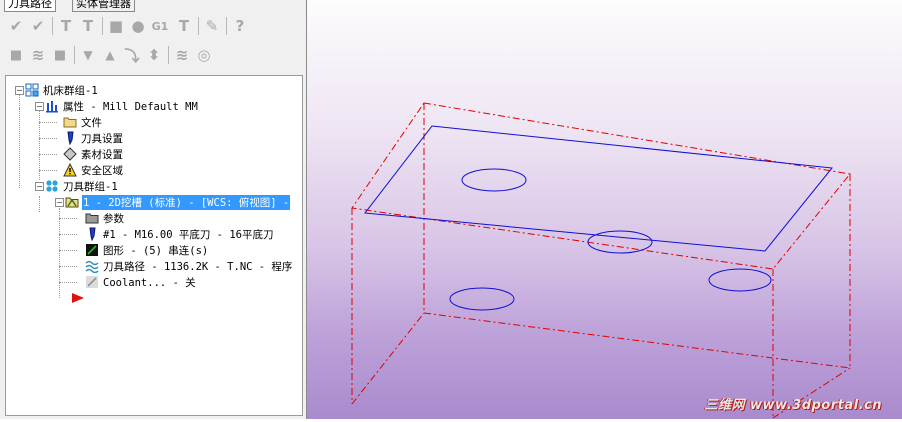 Image resolution: width=902 pixels, height=422 pixels. What do you see at coordinates (160, 26) in the screenshot?
I see `post-g1-icon: G1` at bounding box center [160, 26].